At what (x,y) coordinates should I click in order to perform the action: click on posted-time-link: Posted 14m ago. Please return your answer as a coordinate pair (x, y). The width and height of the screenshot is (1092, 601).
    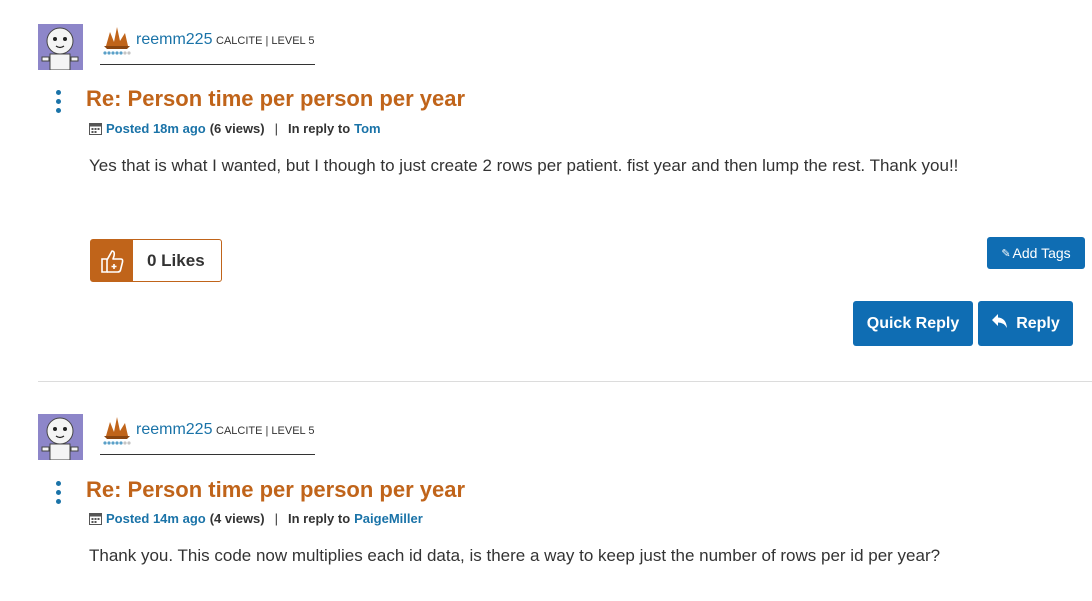
    Looking at the image, I should click on (156, 518).